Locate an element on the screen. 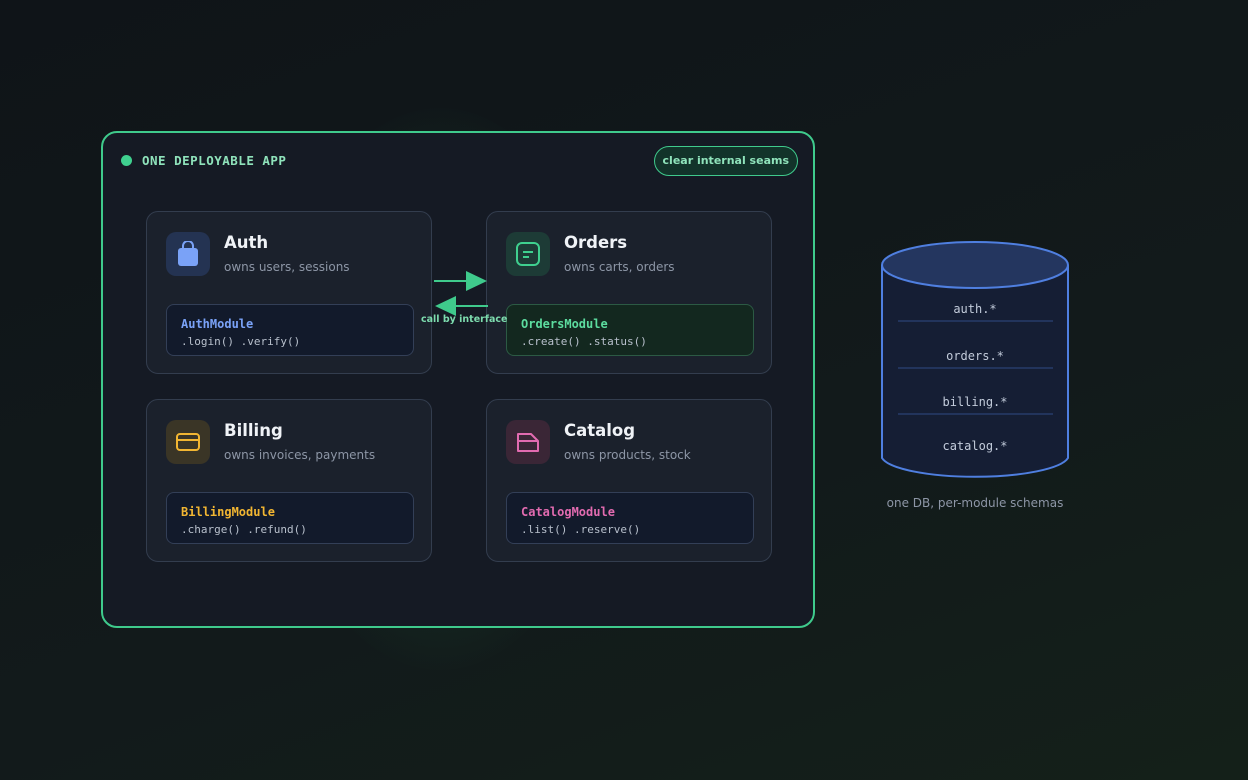 The image size is (1248, 780). interface-call-arrows is located at coordinates (461, 293).